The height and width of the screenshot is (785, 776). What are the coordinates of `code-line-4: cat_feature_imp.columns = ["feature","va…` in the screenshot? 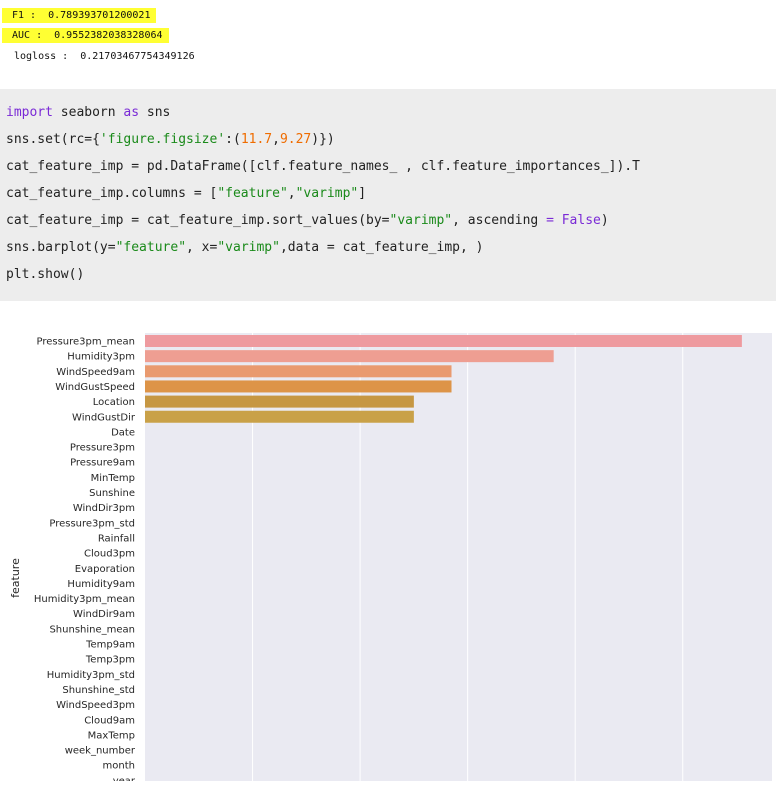 It's located at (186, 193).